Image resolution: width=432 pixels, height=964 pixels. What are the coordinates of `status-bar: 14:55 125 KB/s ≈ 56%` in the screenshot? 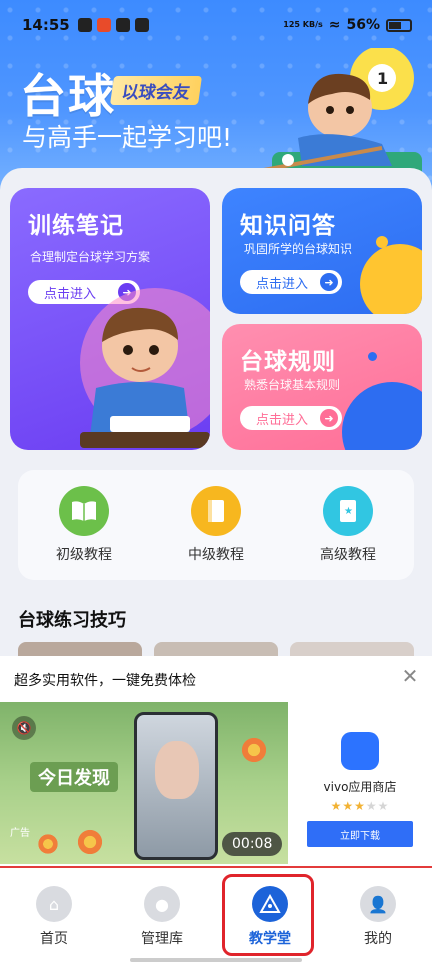 It's located at (217, 25).